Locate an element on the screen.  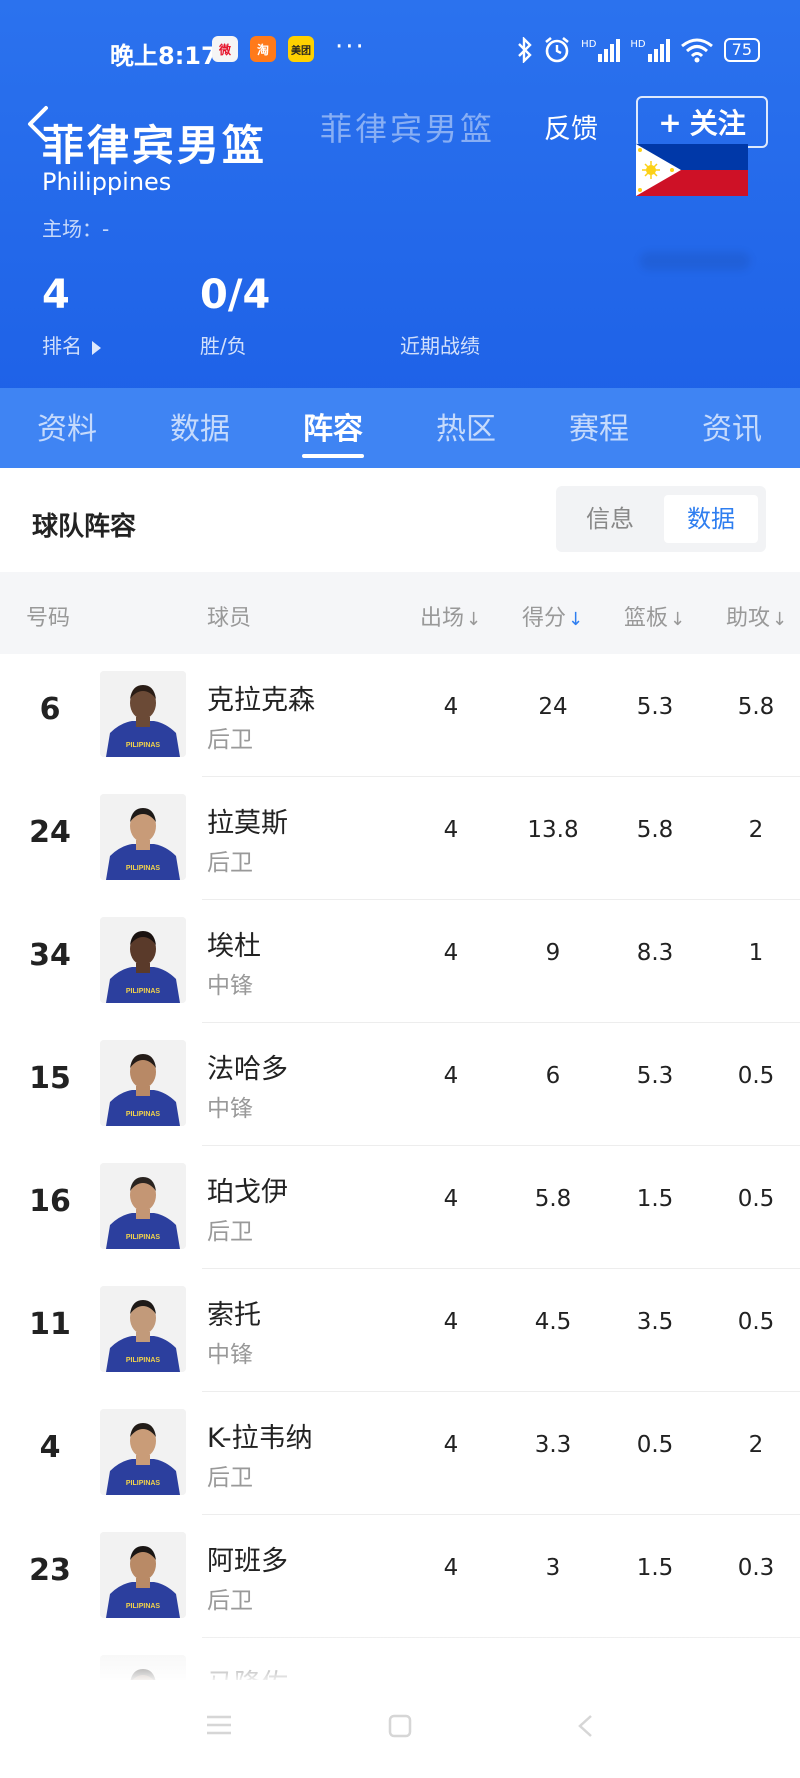
column-appearances: 出场 ↓ is located at coordinates (450, 616).